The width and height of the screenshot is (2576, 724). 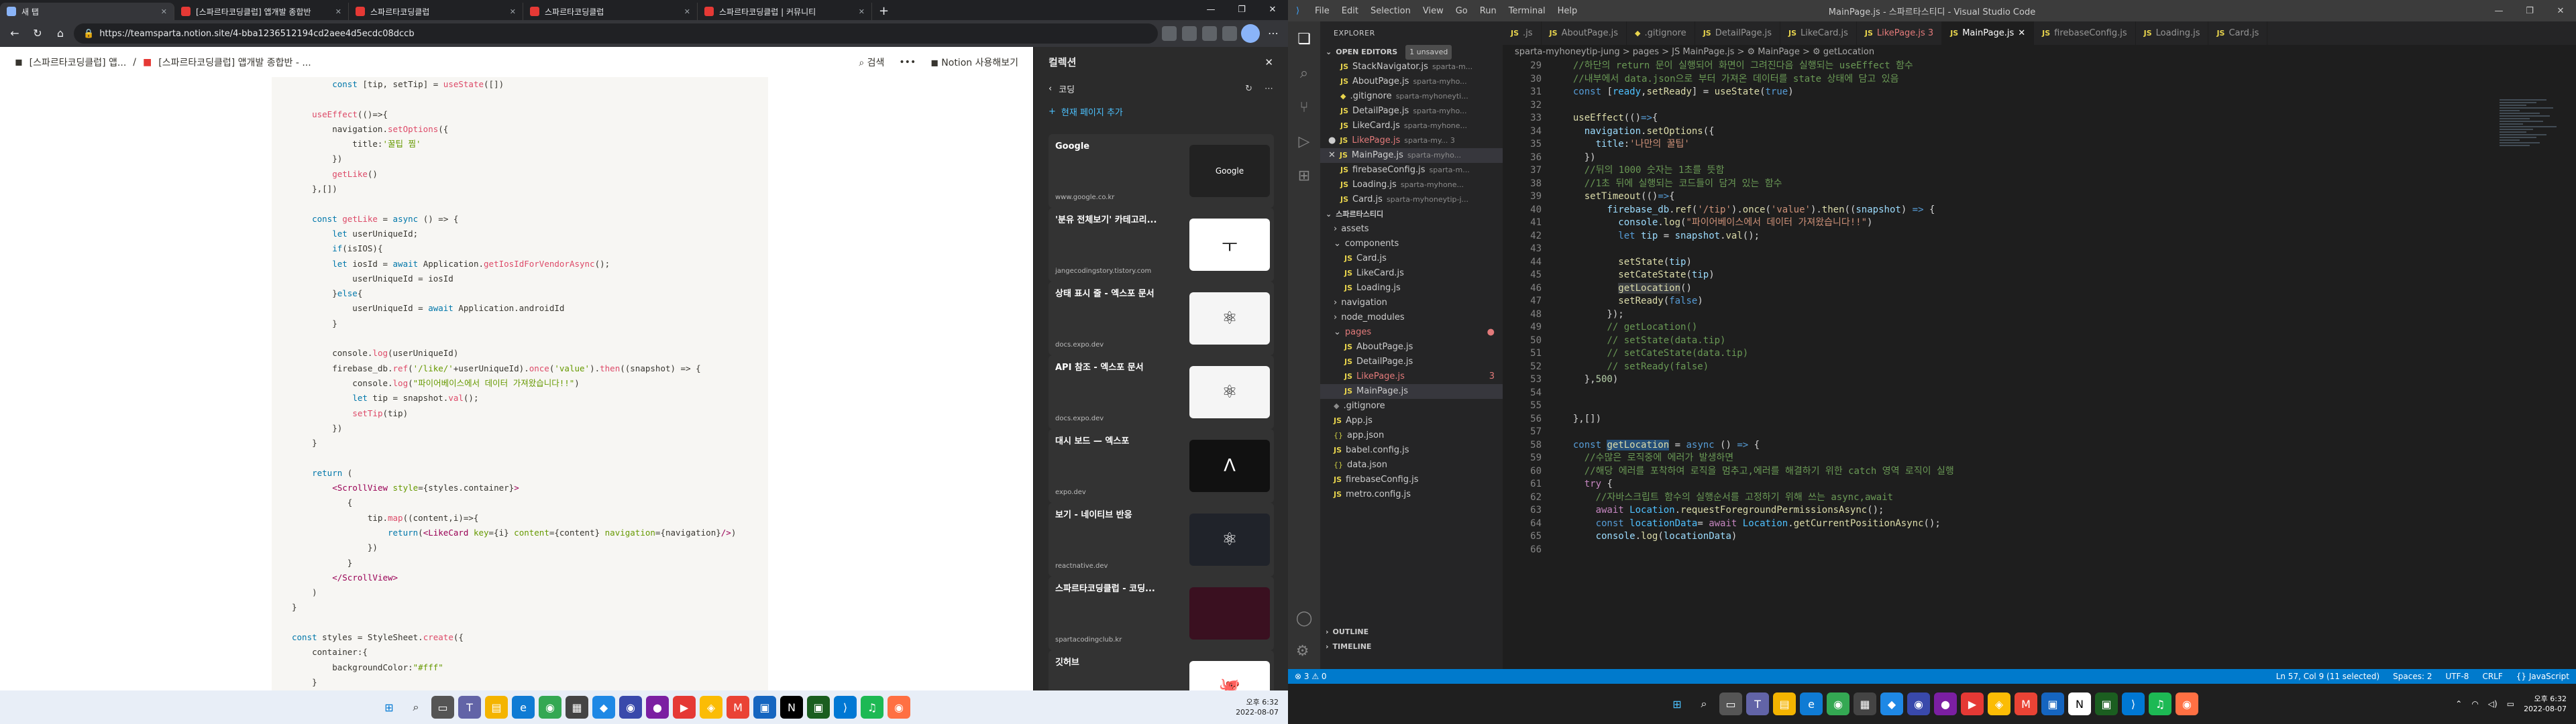 What do you see at coordinates (1304, 618) in the screenshot?
I see `account-icon: ◯` at bounding box center [1304, 618].